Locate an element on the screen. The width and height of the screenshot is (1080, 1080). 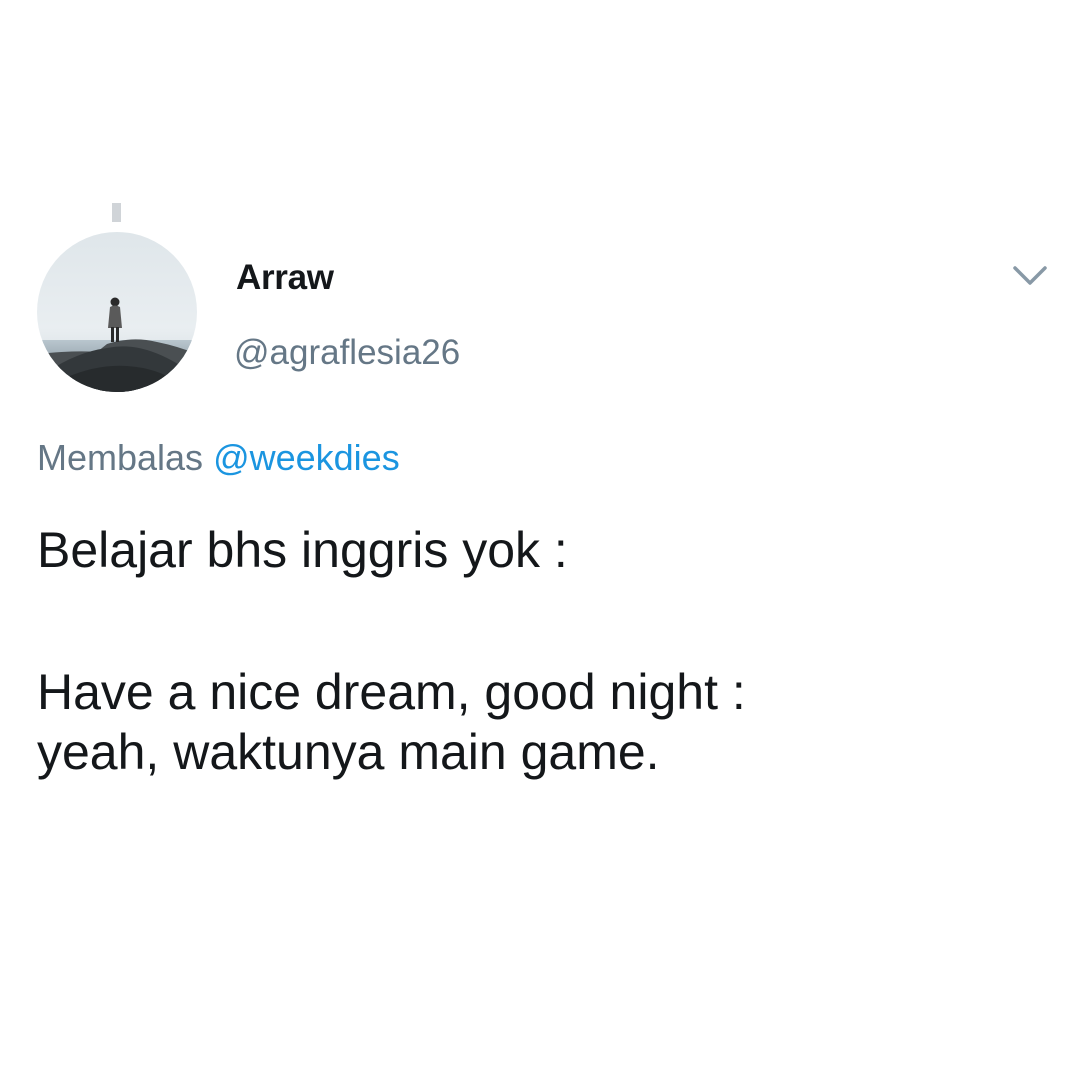
replying-to: Membalas @weekdies is located at coordinates (218, 458).